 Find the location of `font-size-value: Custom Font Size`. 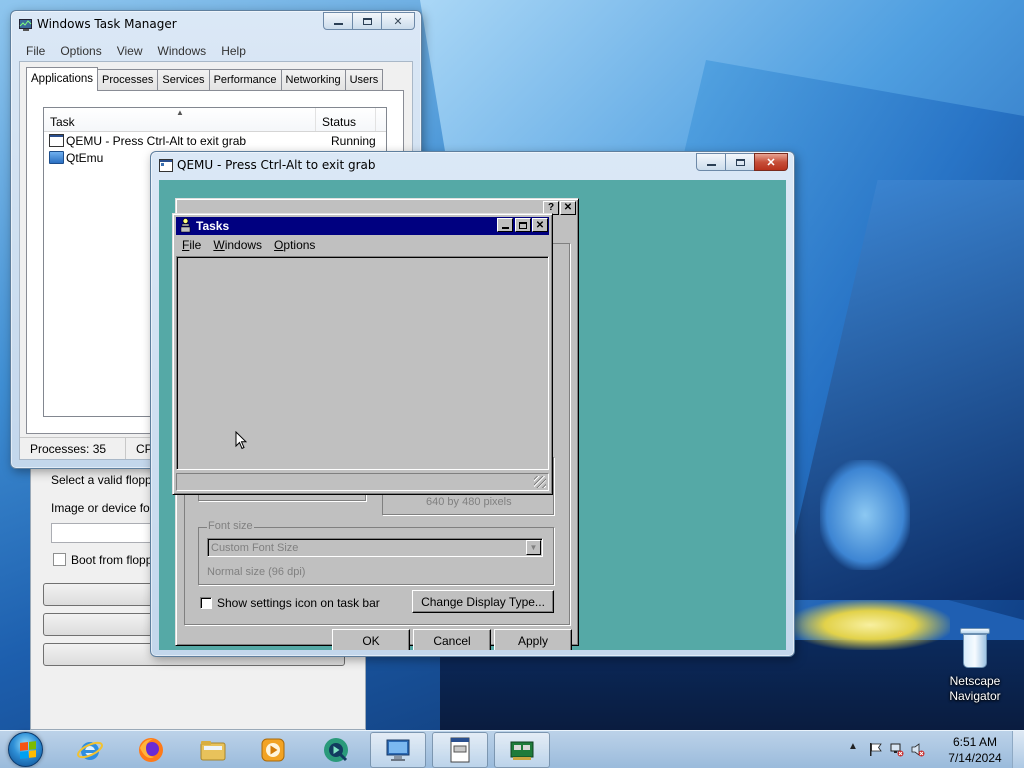

font-size-value: Custom Font Size is located at coordinates (255, 548).